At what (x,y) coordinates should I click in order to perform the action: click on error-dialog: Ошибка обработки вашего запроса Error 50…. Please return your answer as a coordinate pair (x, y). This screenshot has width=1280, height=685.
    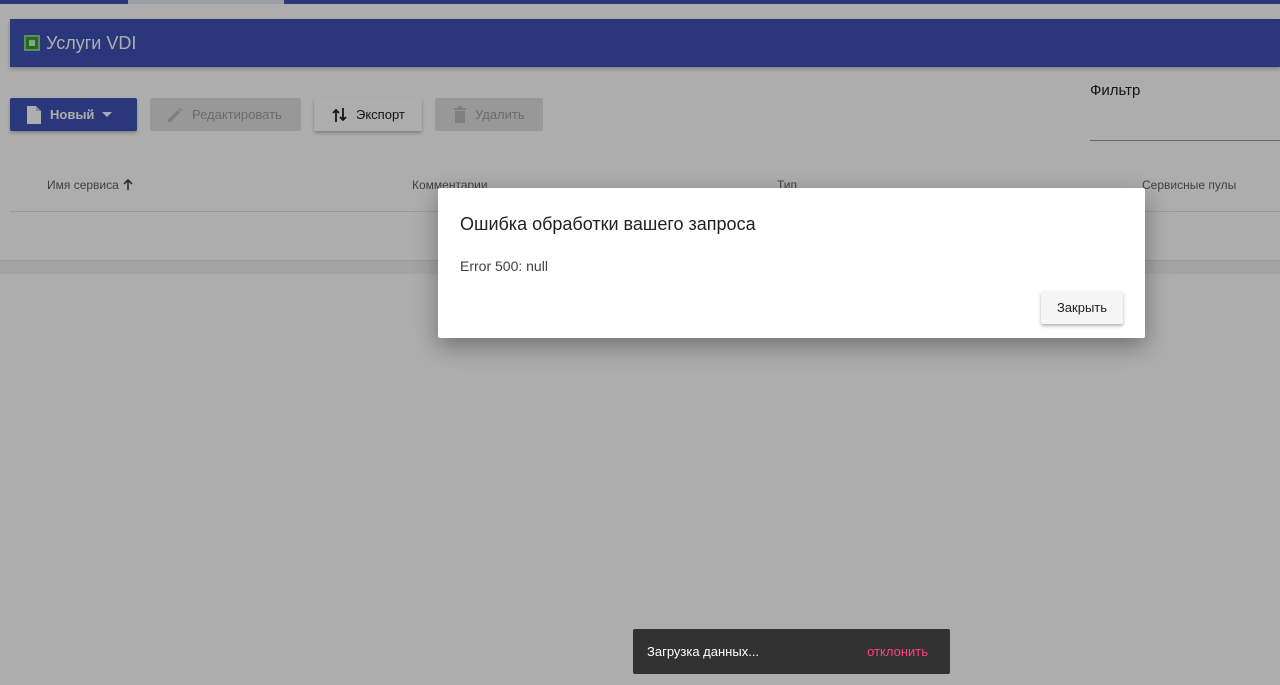
    Looking at the image, I should click on (791, 263).